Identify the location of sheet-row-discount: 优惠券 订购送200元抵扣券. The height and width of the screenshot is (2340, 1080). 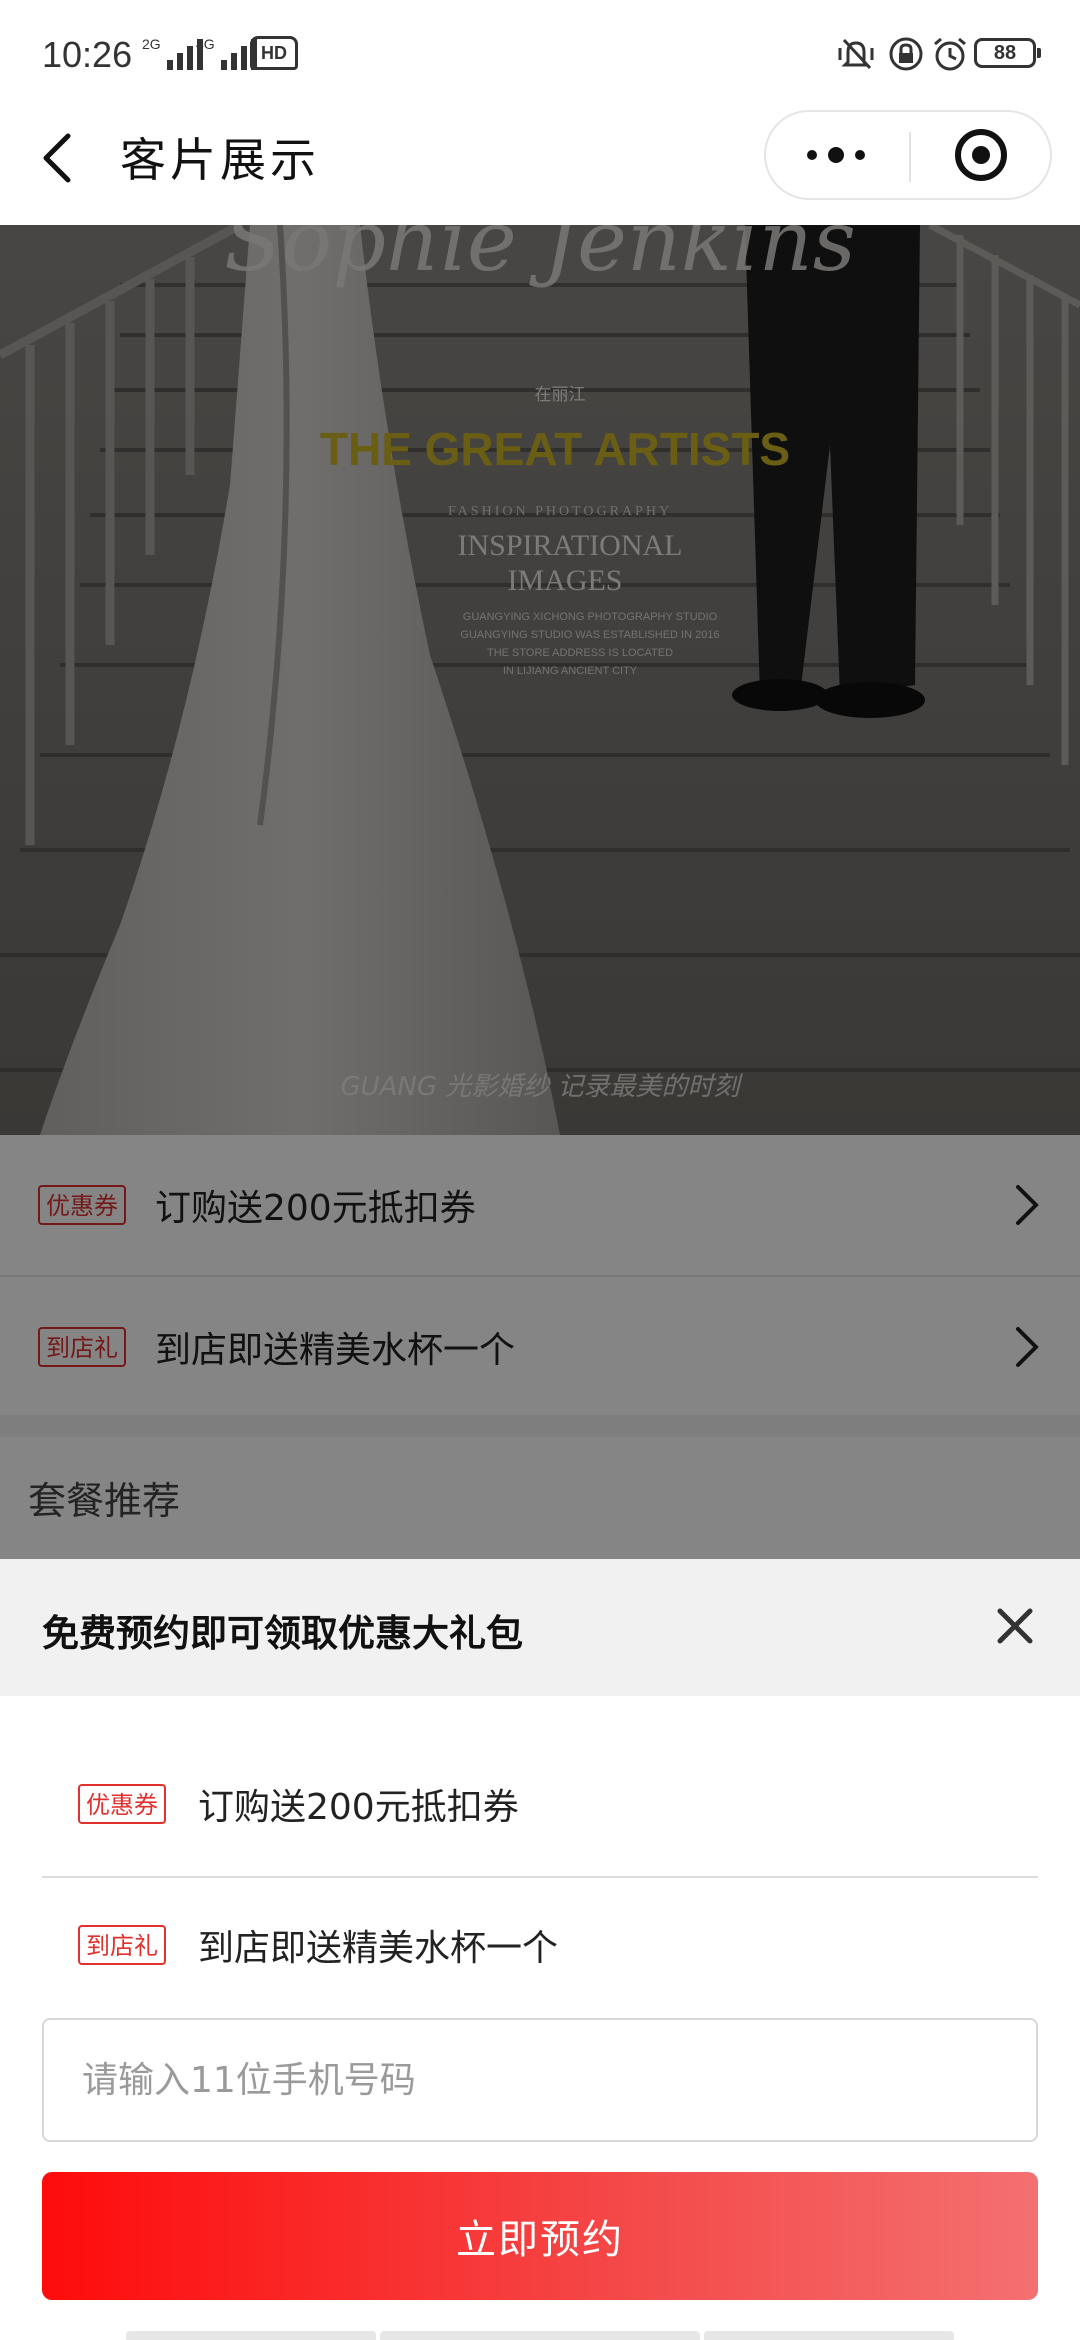
(540, 1854).